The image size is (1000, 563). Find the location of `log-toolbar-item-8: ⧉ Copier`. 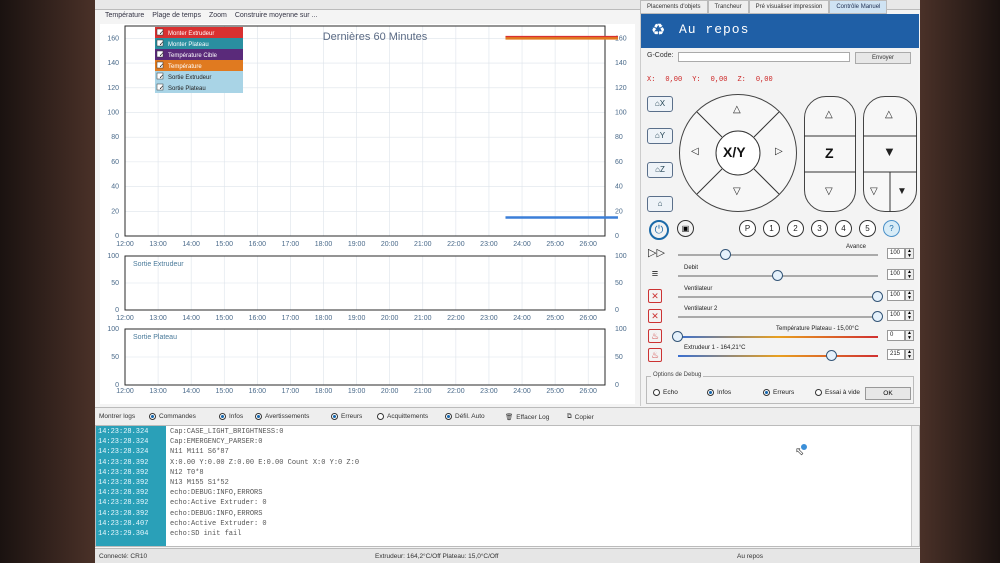

log-toolbar-item-8: ⧉ Copier is located at coordinates (580, 417).